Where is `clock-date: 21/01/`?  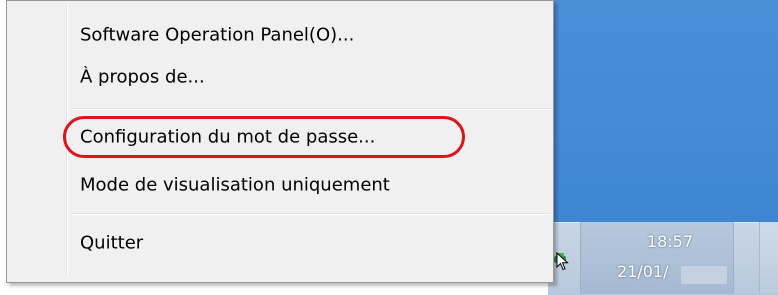 clock-date: 21/01/ is located at coordinates (643, 271).